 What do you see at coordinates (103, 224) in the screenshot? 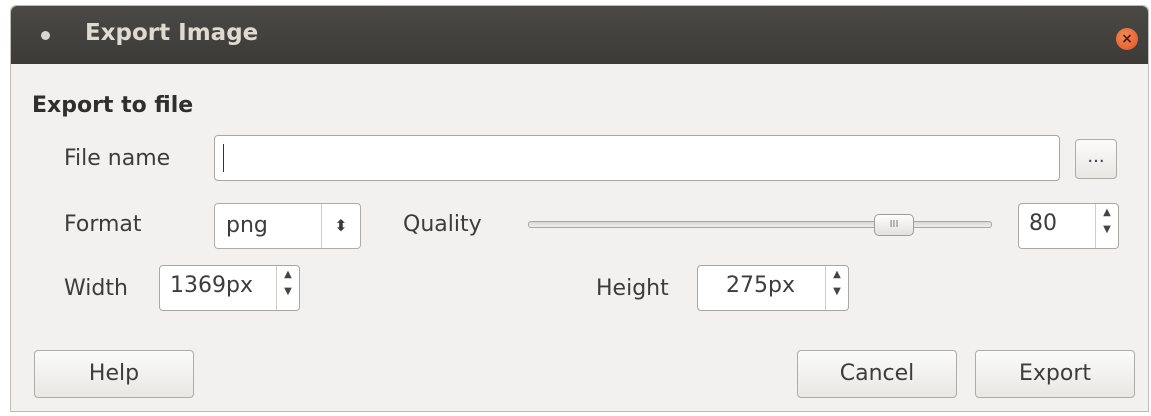
I see `format-label: Format` at bounding box center [103, 224].